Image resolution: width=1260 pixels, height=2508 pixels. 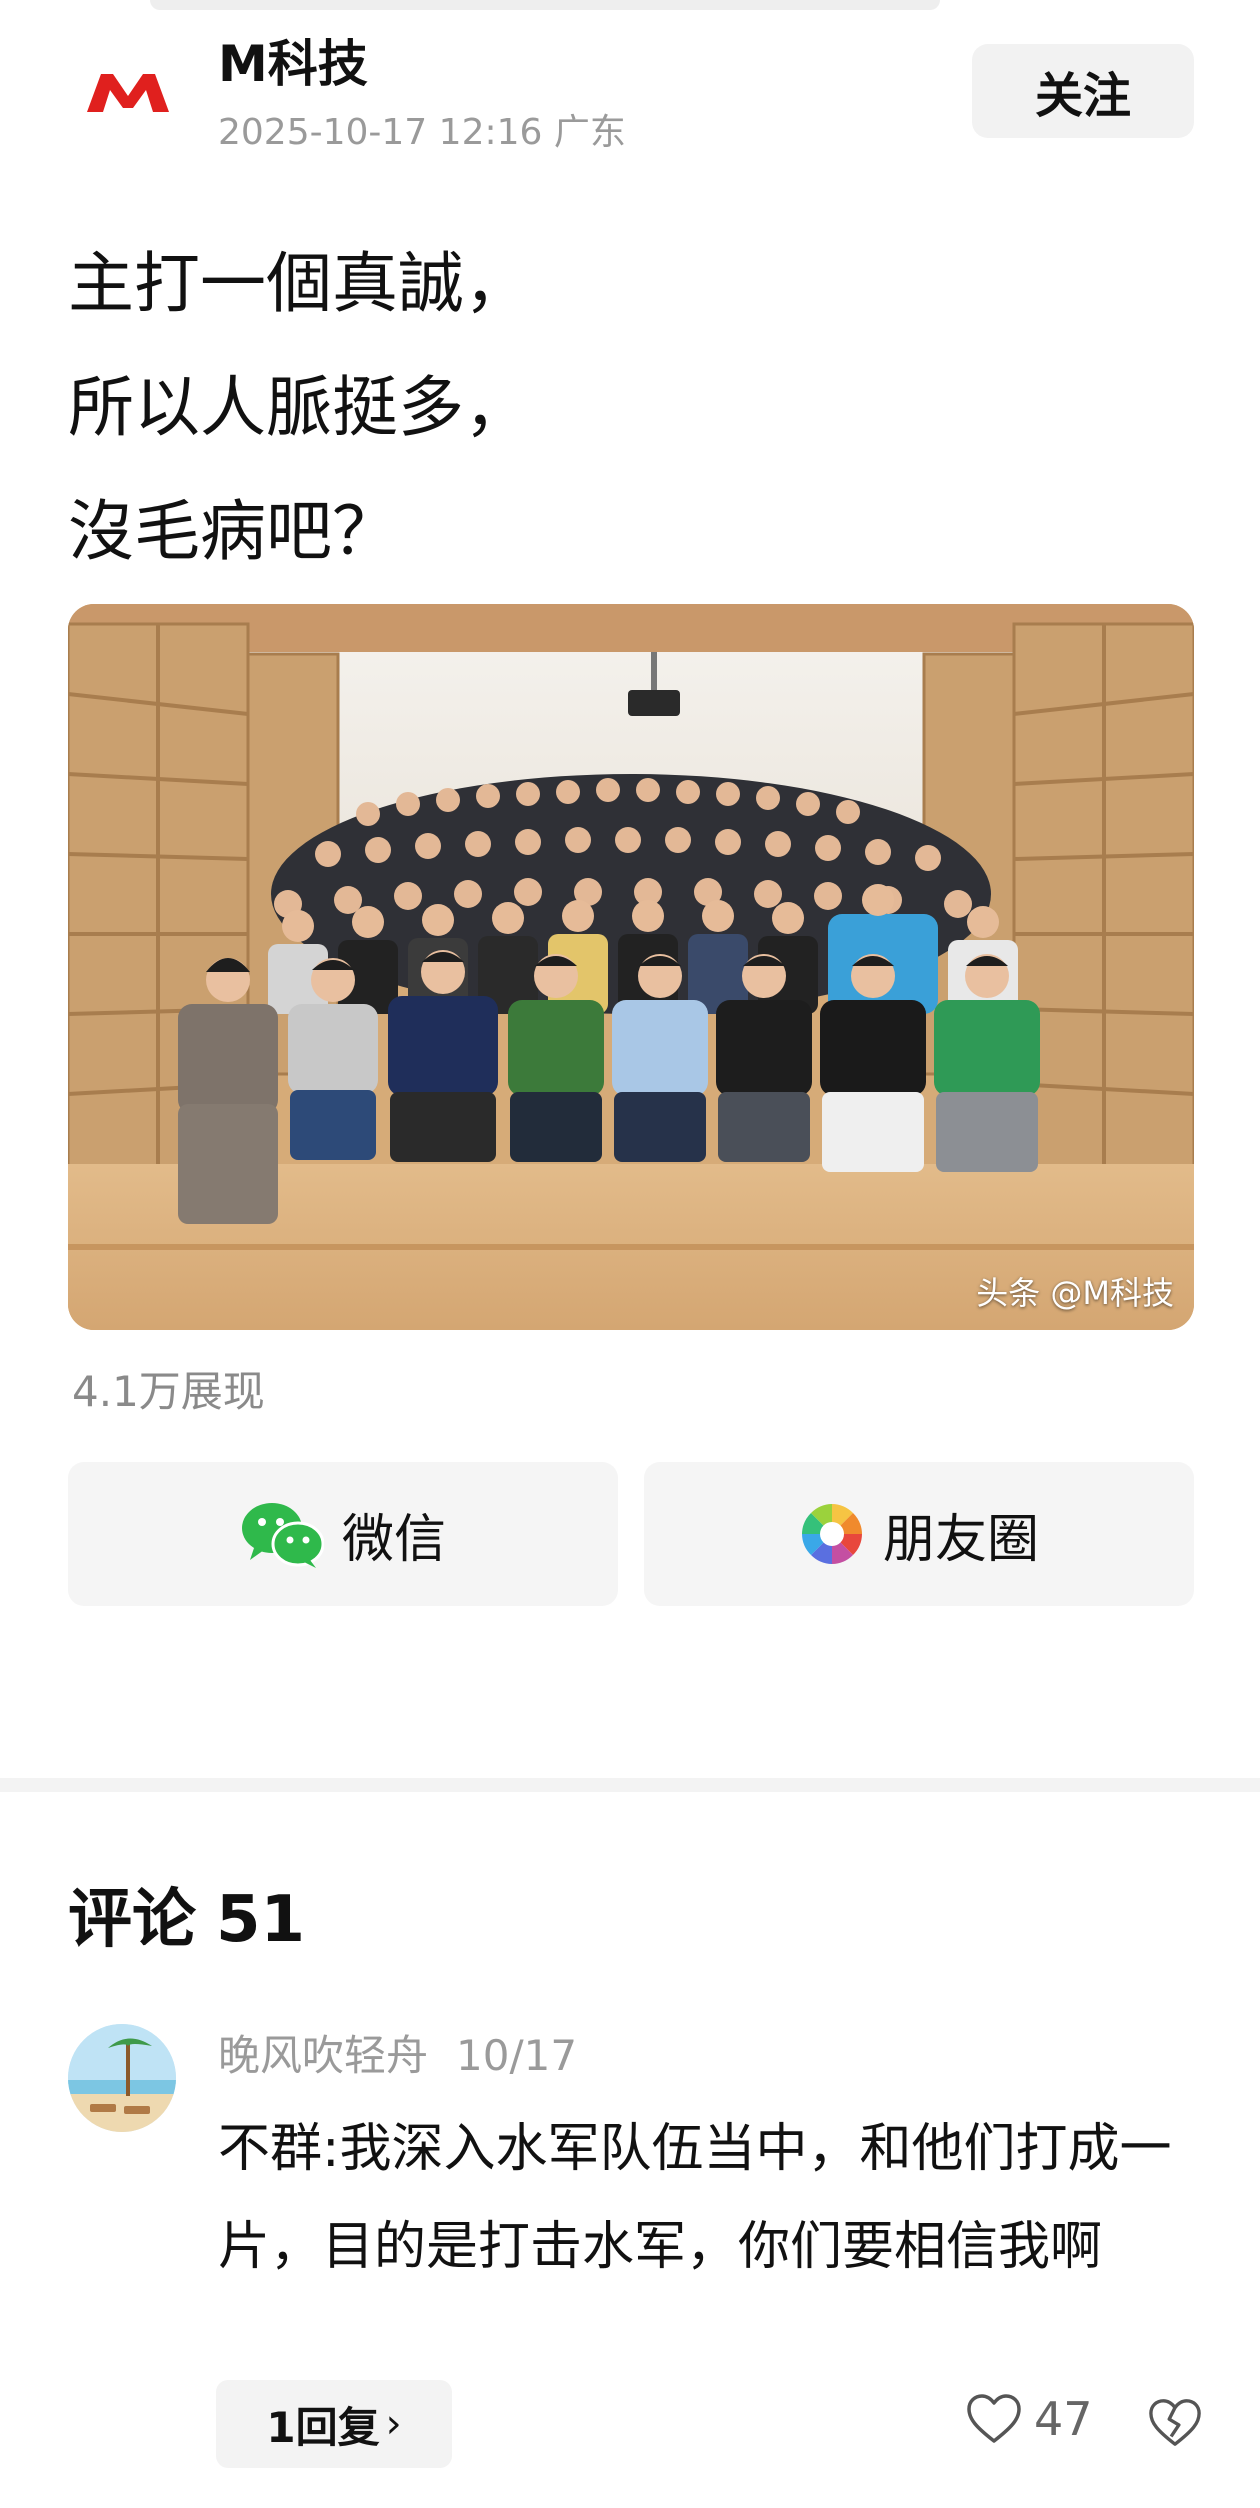 I want to click on share-wechat-button: 微信, so click(x=343, y=1534).